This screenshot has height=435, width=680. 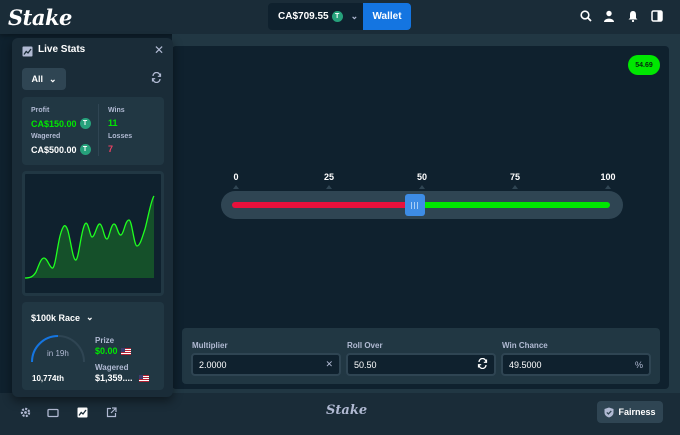 What do you see at coordinates (120, 136) in the screenshot?
I see `losses-label: Losses` at bounding box center [120, 136].